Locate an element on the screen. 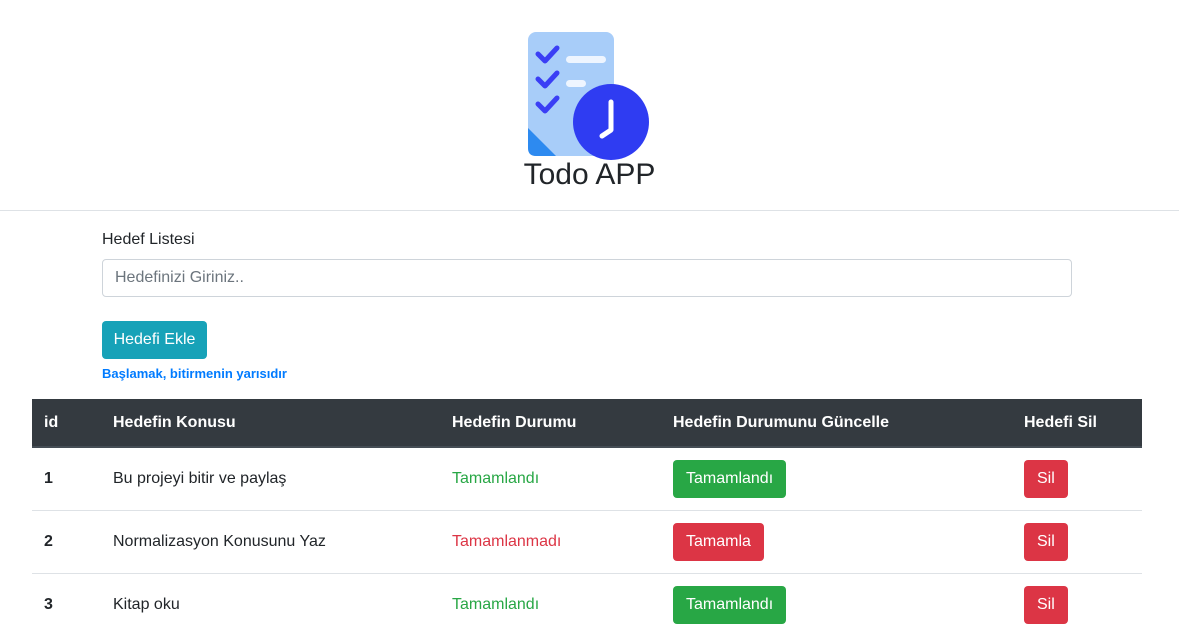  row-topic: Kitap oku is located at coordinates (270, 604).